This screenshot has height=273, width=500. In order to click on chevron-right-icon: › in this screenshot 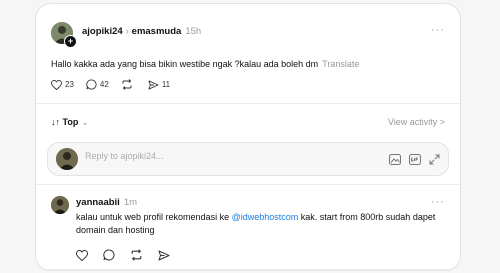, I will do `click(127, 31)`.